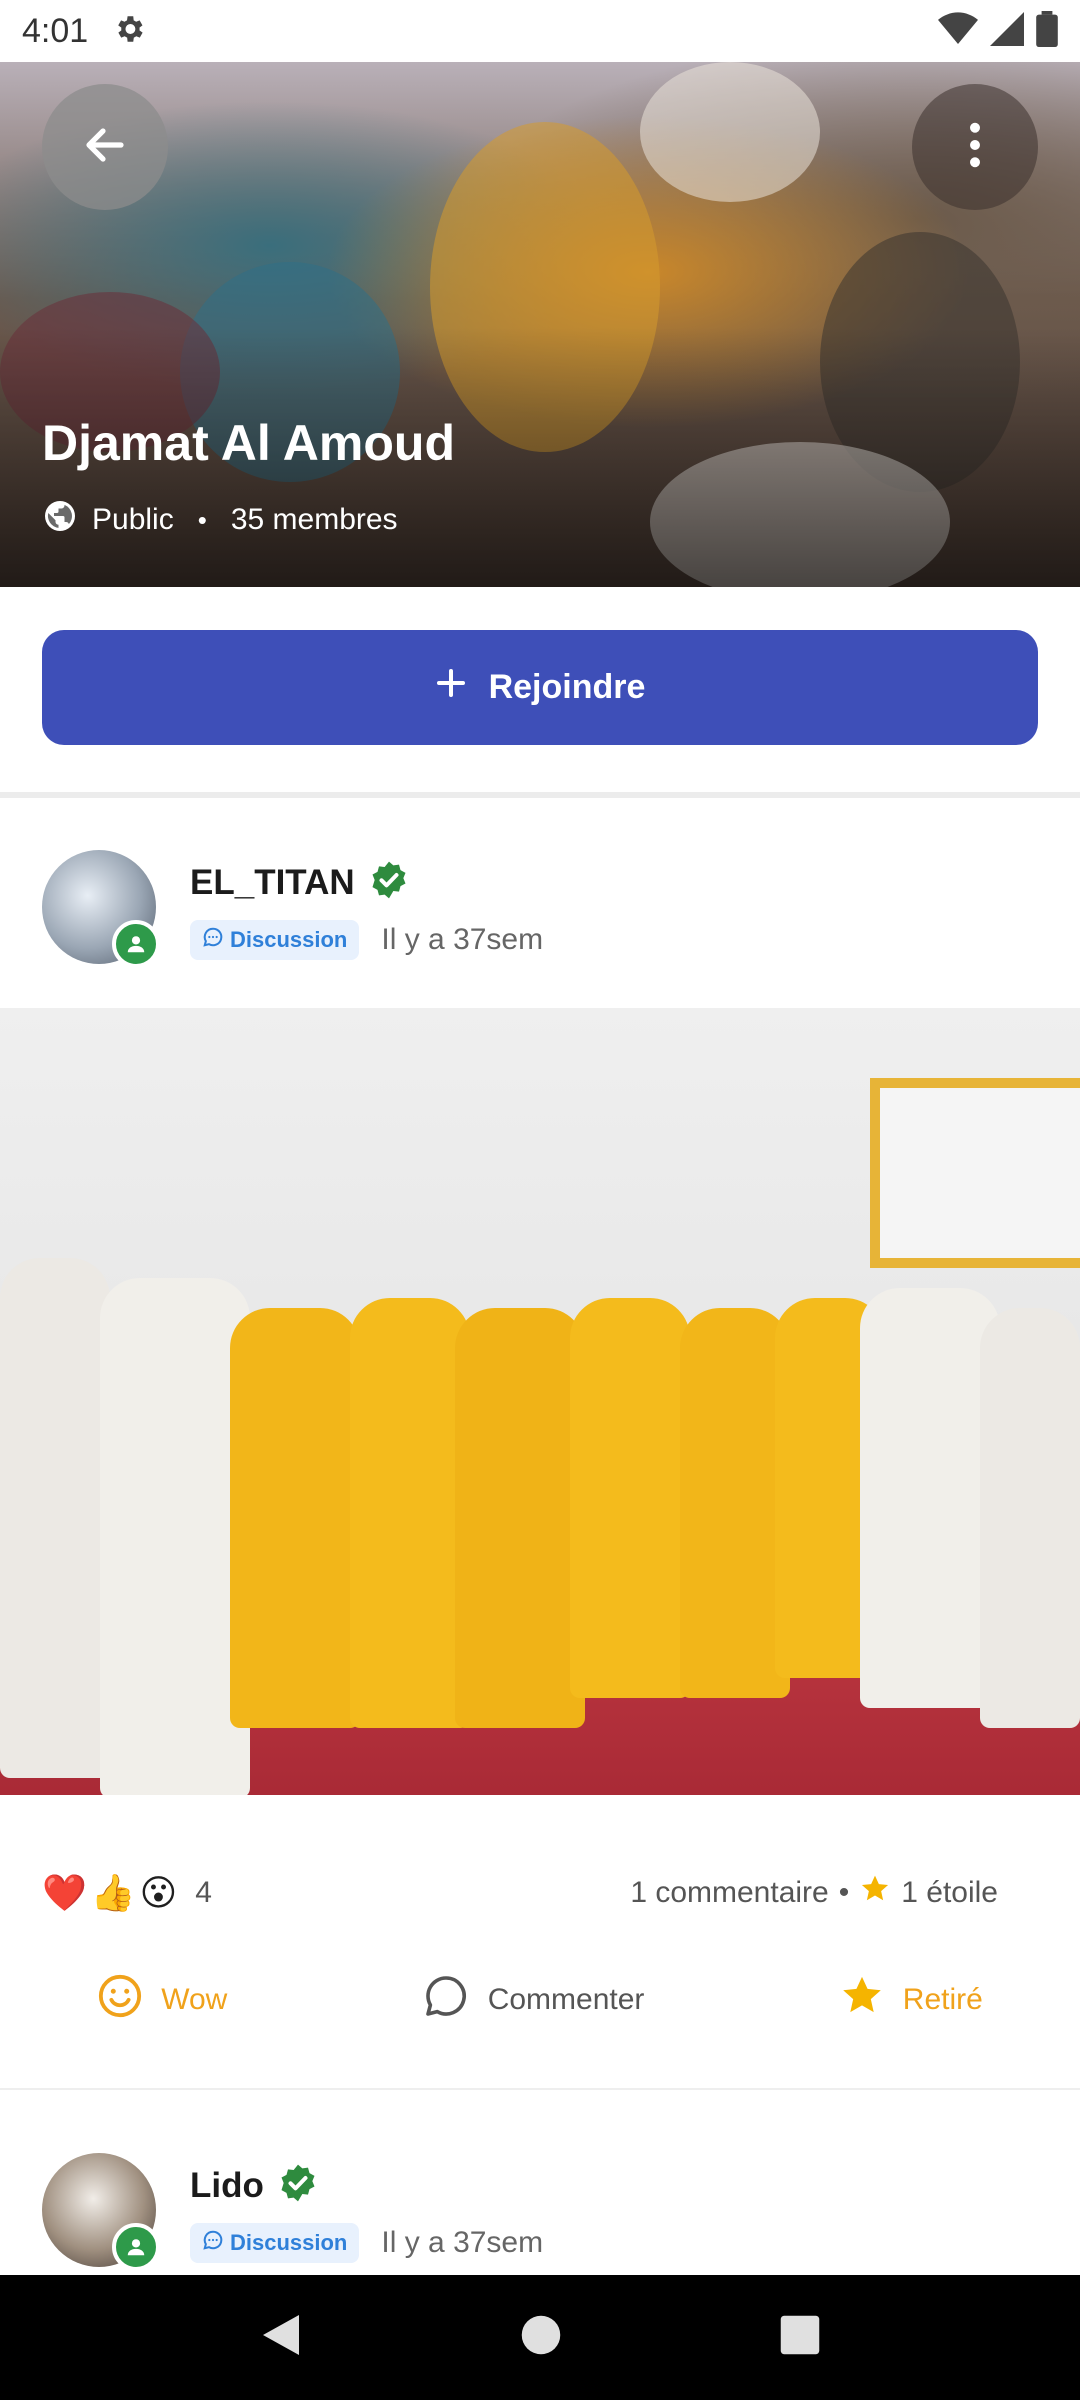 The height and width of the screenshot is (2400, 1080). I want to click on home-circle-icon, so click(541, 2337).